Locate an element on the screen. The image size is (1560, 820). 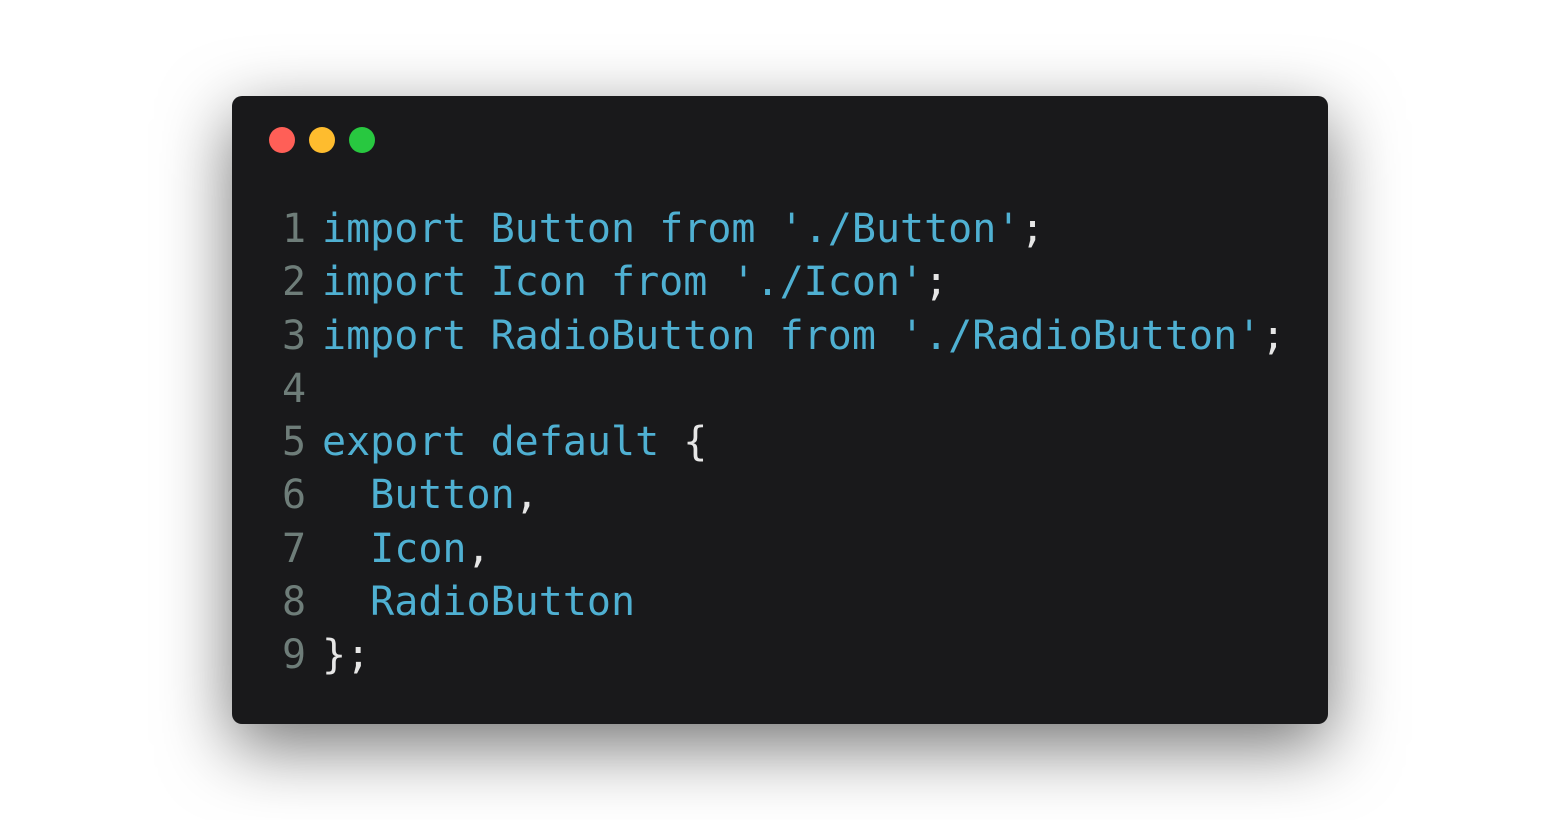
code-line: 2 import Icon from './Icon'; is located at coordinates (783, 282).